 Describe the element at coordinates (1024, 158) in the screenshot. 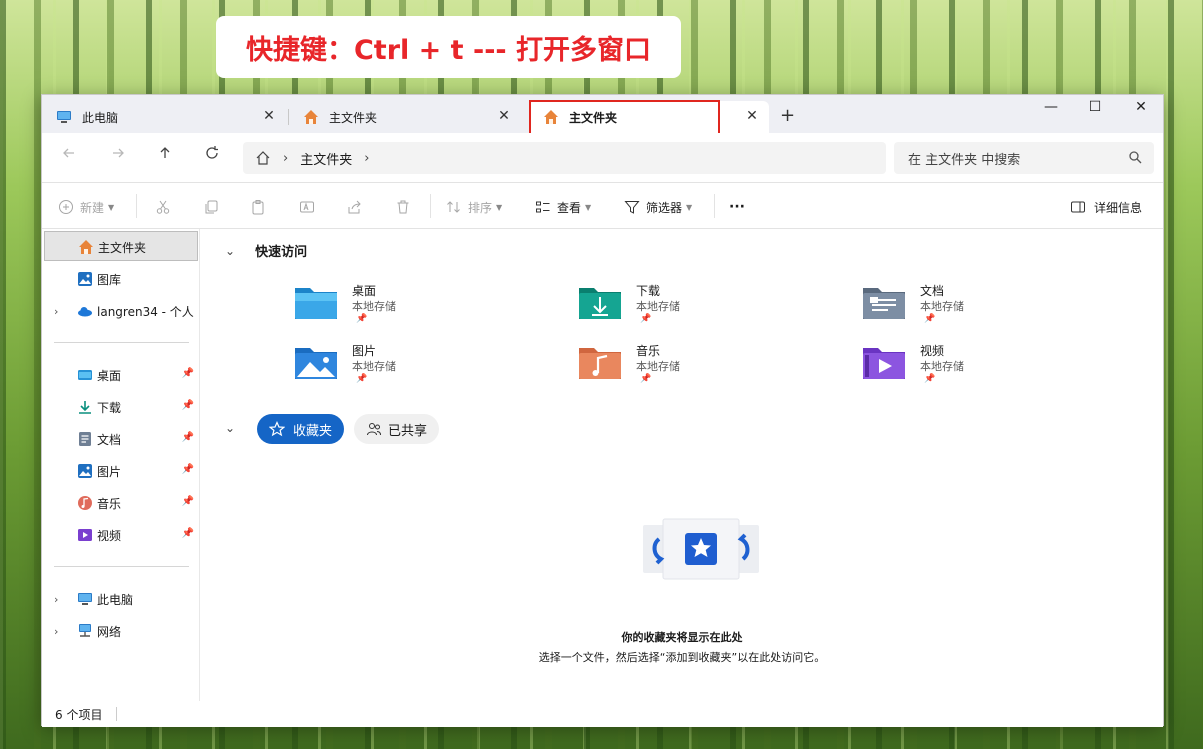

I see `search-input: 在 主文件夹 中搜索` at that location.